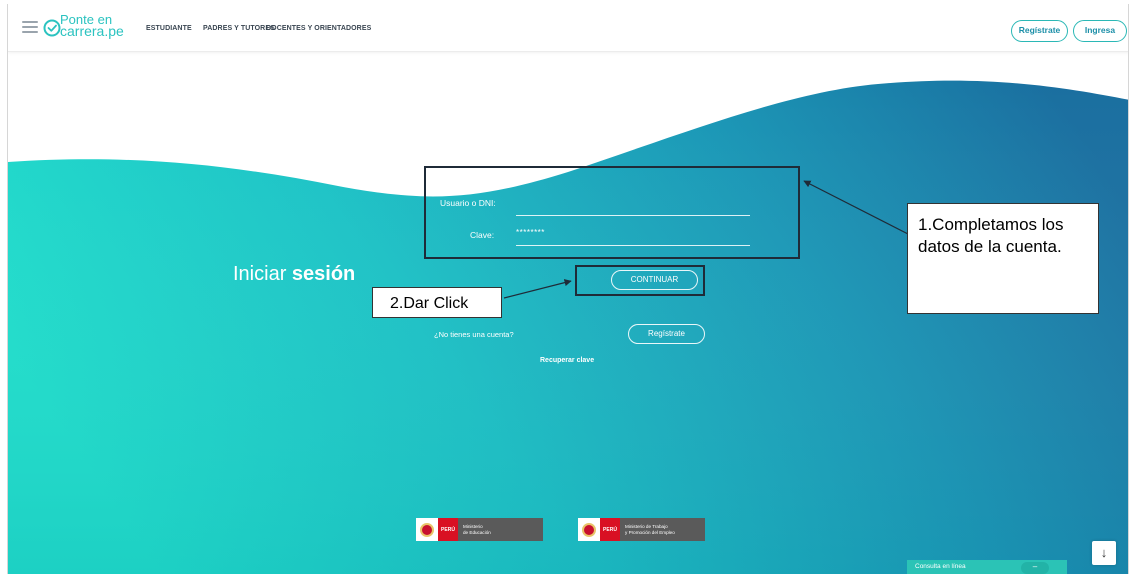 The width and height of the screenshot is (1135, 574). Describe the element at coordinates (940, 566) in the screenshot. I see `chat-label: Consulta en línea` at that location.